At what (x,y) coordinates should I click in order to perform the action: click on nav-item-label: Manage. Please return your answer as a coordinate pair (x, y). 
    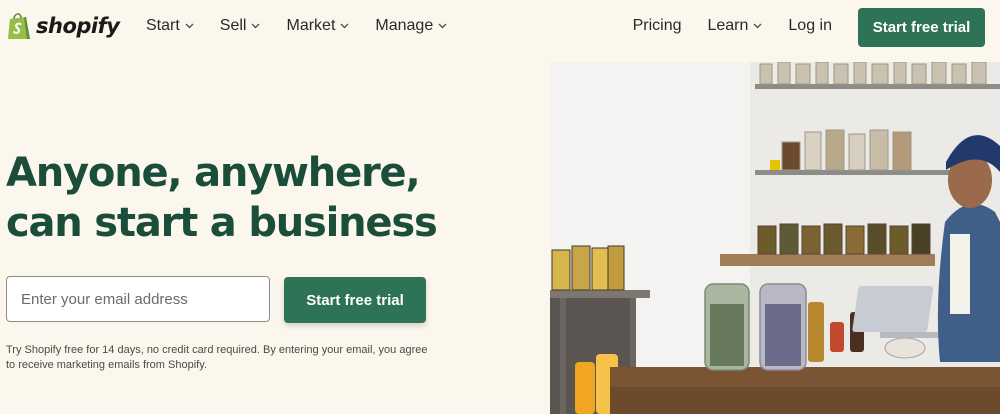
    Looking at the image, I should click on (404, 25).